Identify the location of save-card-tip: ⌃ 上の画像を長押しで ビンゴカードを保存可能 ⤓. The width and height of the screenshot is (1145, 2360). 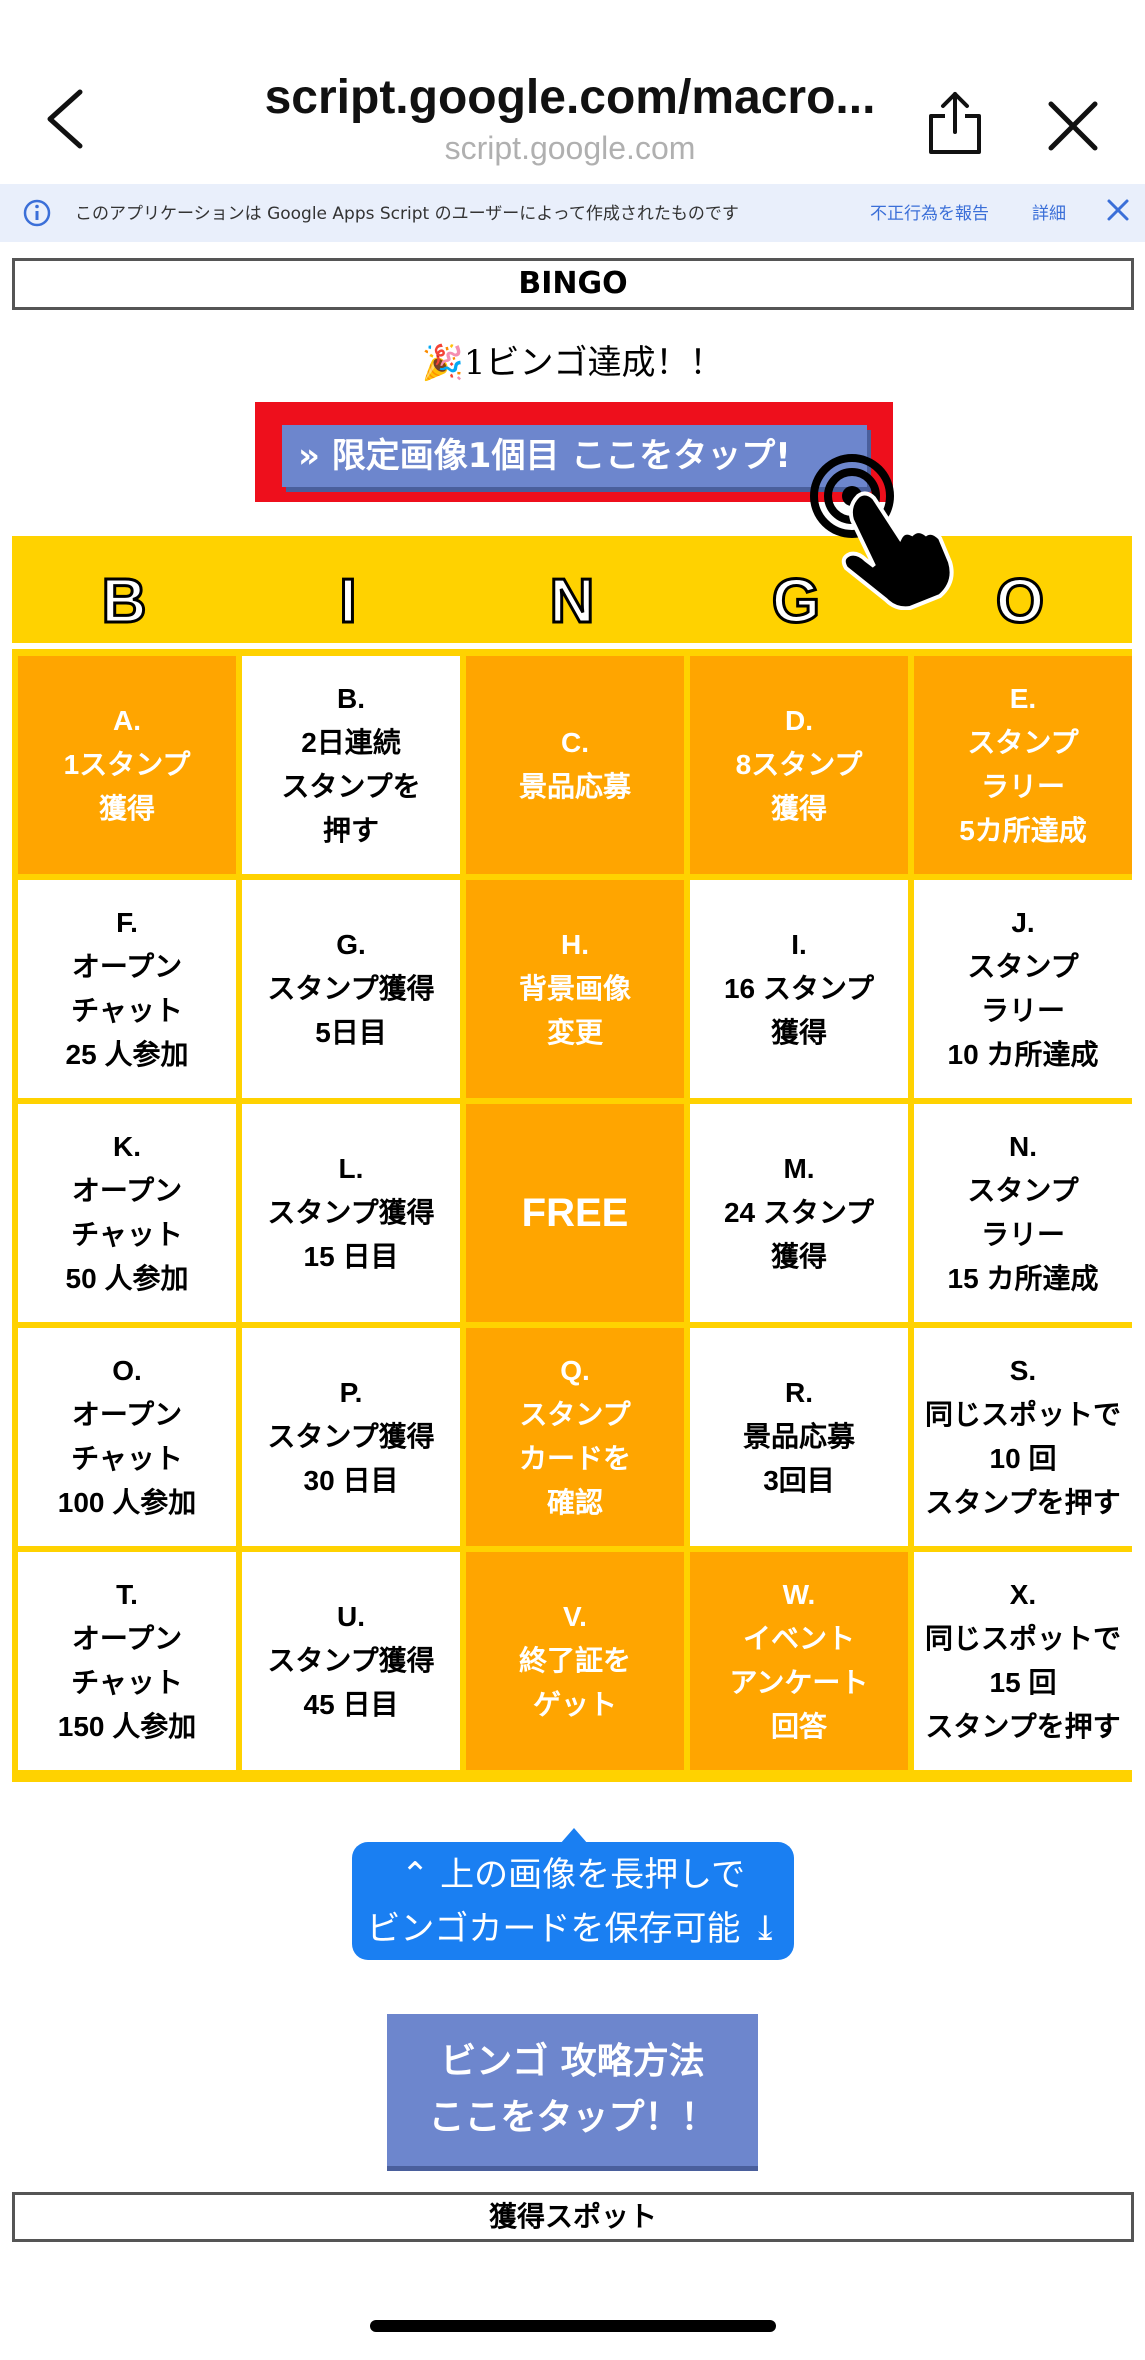
(573, 1901).